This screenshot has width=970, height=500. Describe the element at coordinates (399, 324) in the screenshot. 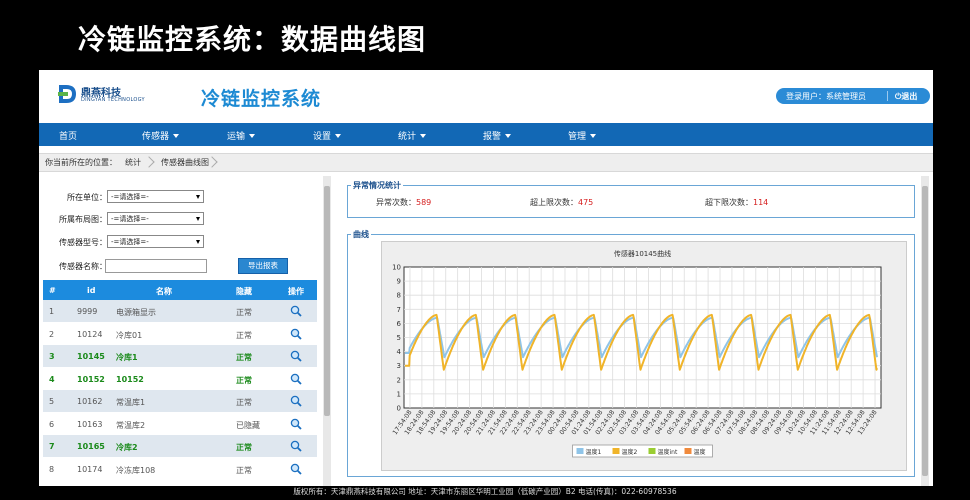

I see `y-tick-label: 6` at that location.